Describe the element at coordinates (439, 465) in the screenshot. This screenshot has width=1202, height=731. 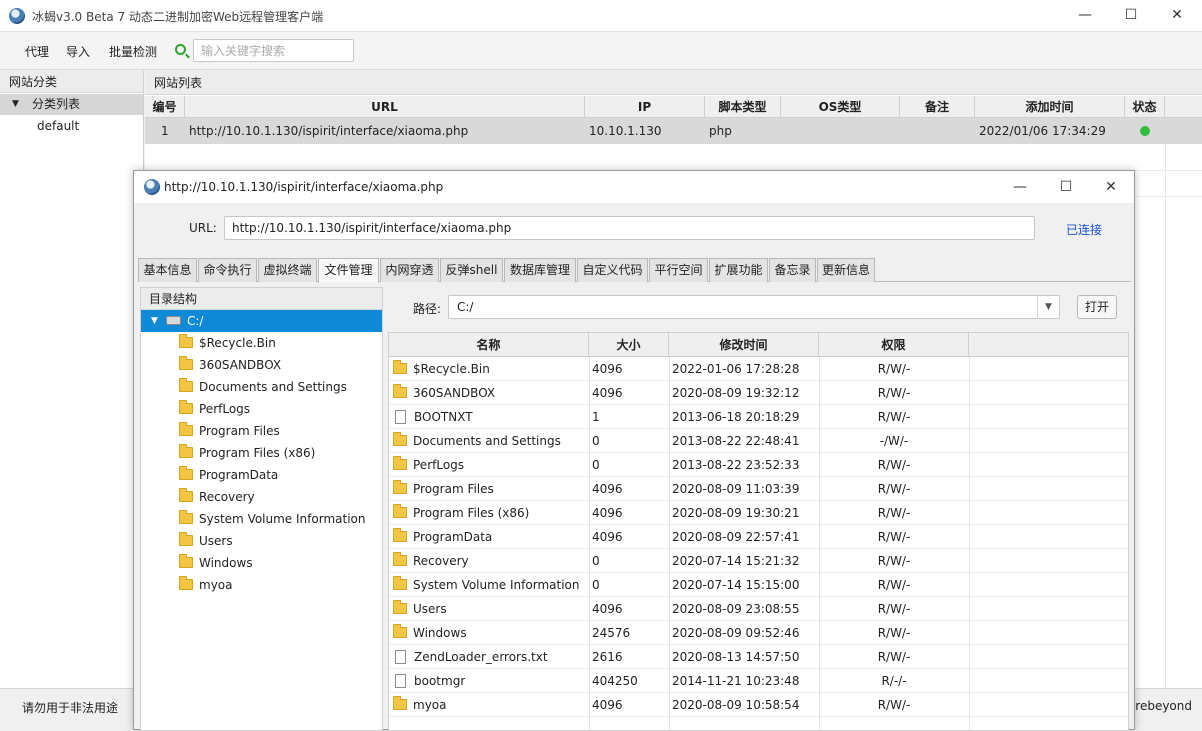
I see `file-name-label: PerfLogs` at that location.